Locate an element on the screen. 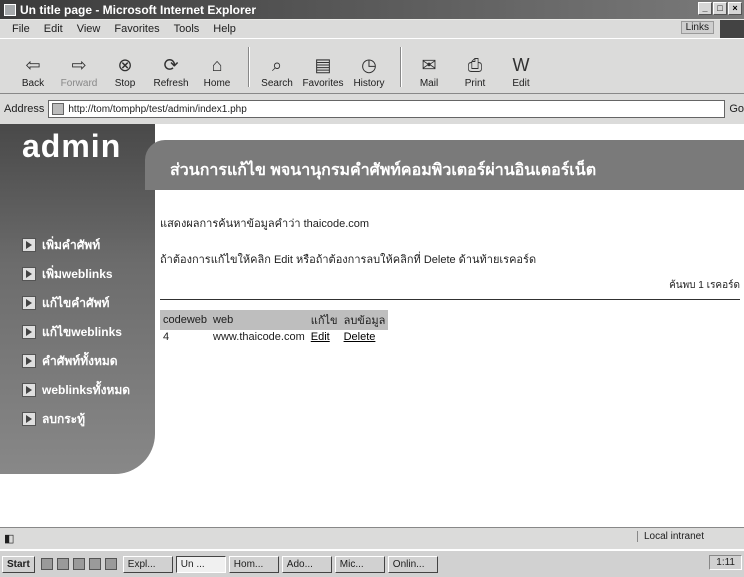 The height and width of the screenshot is (577, 744). security-zone: Local intranet is located at coordinates (670, 536).